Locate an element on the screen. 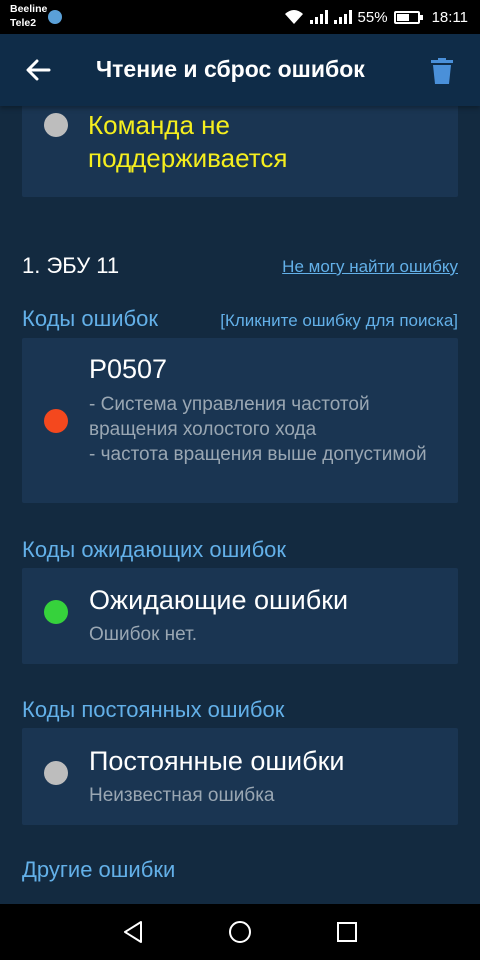 The image size is (480, 960). signal-1-icon is located at coordinates (318, 17).